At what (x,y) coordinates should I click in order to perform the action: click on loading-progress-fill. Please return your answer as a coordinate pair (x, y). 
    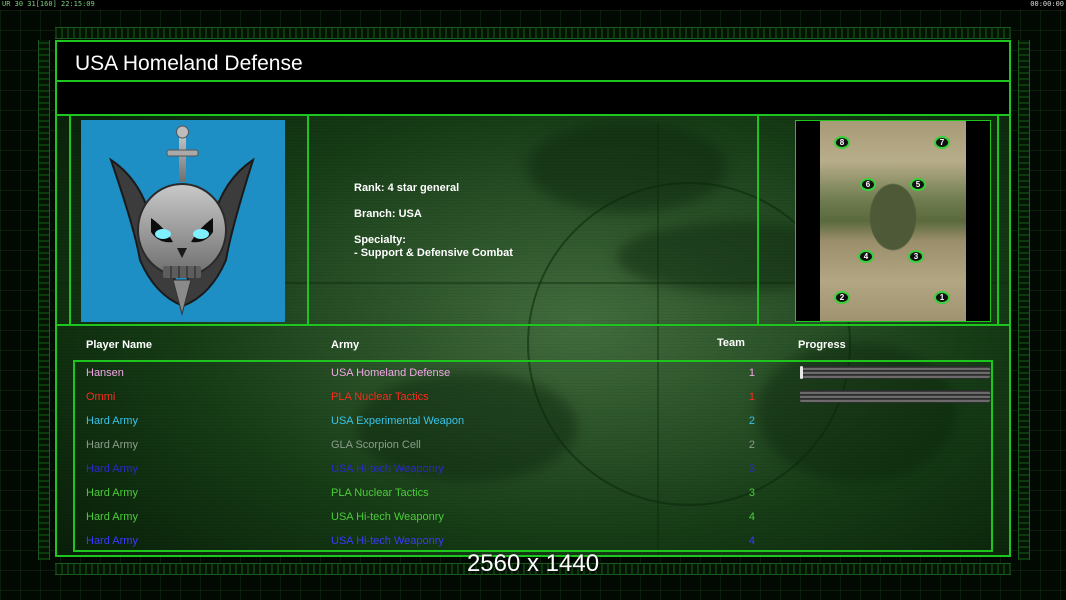
    Looking at the image, I should click on (801, 372).